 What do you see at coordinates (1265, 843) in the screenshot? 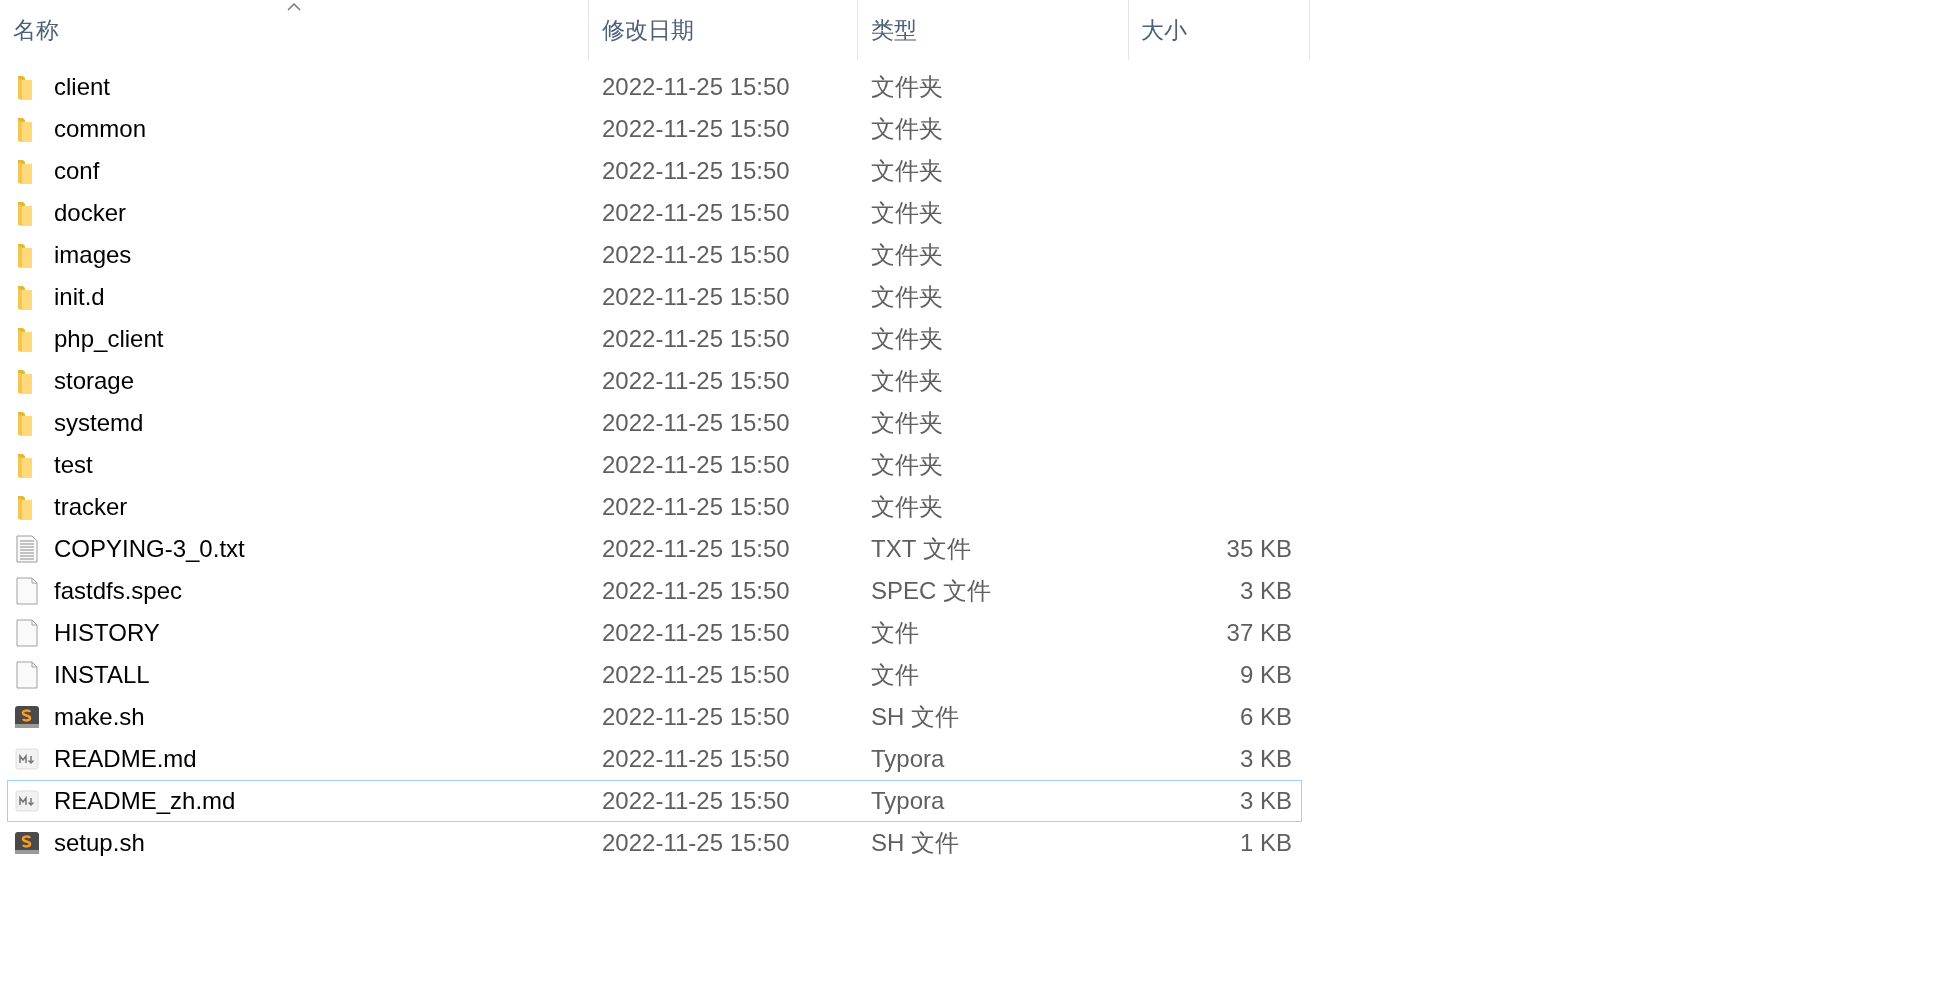
I see `file-size: 1 KB` at bounding box center [1265, 843].